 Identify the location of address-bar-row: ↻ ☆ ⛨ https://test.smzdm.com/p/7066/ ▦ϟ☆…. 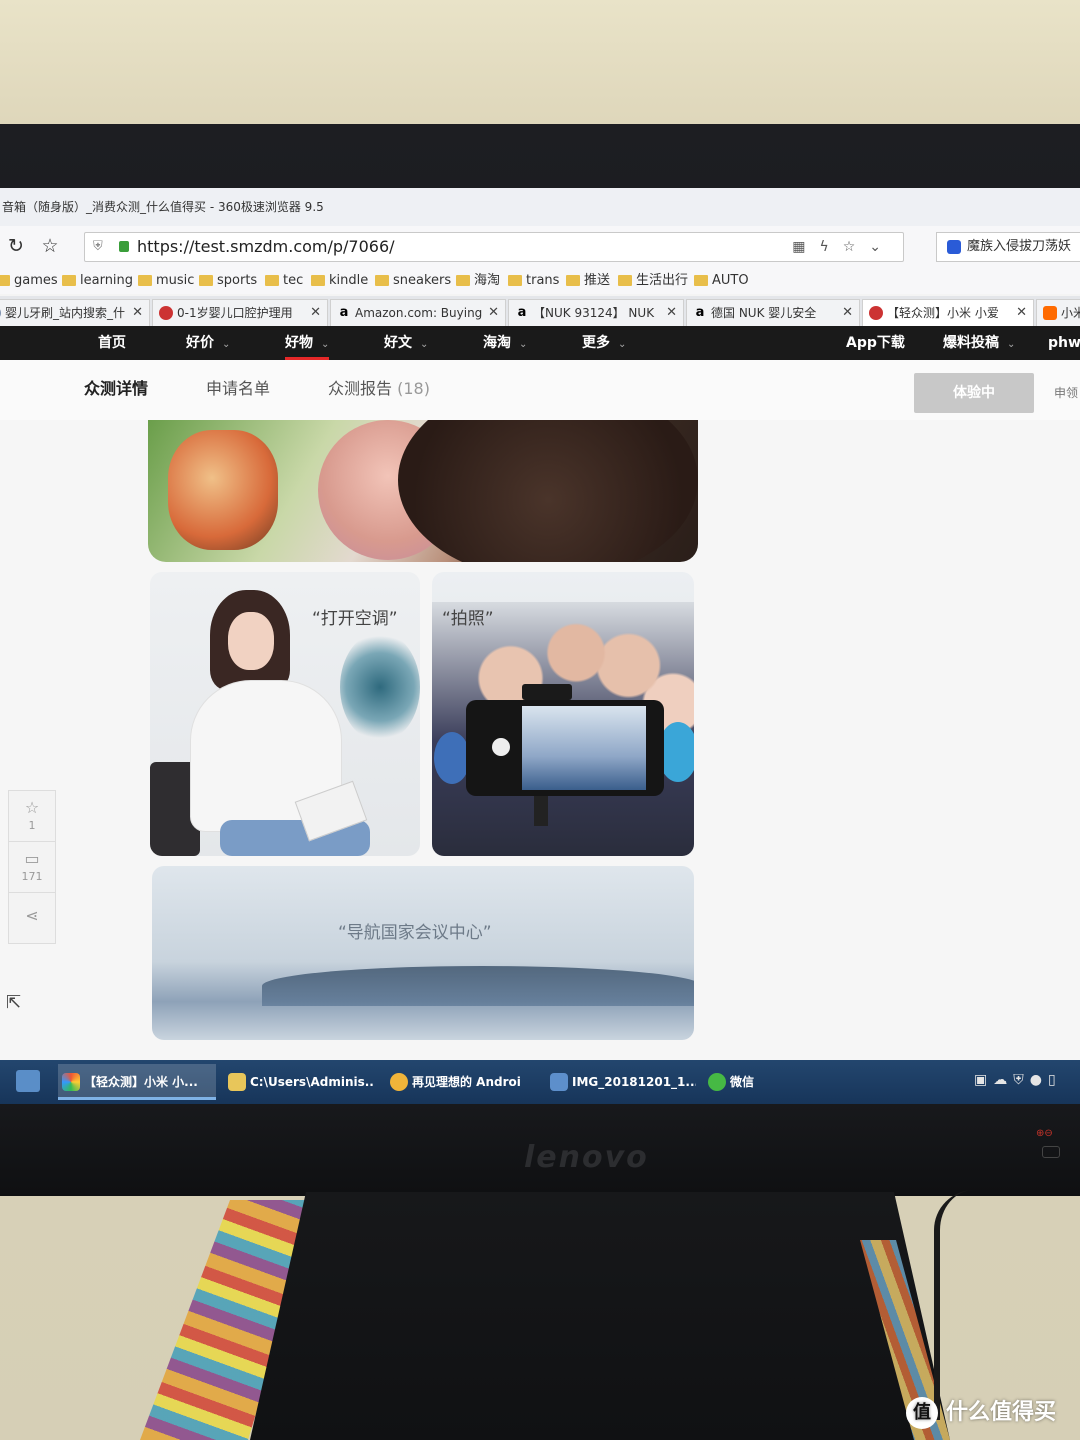
(540, 247).